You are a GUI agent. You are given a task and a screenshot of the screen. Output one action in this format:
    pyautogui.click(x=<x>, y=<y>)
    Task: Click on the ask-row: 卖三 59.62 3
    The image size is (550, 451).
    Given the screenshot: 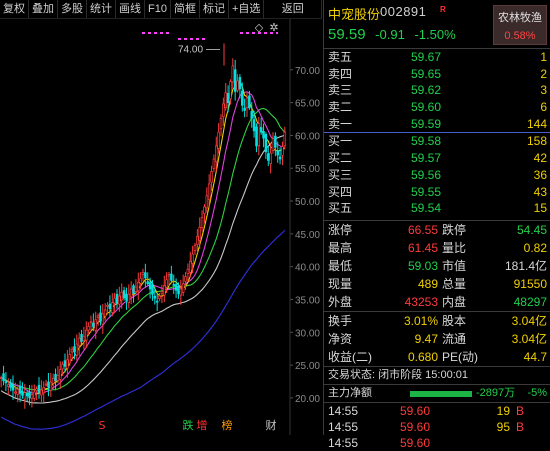 What is the action you would take?
    pyautogui.click(x=437, y=90)
    